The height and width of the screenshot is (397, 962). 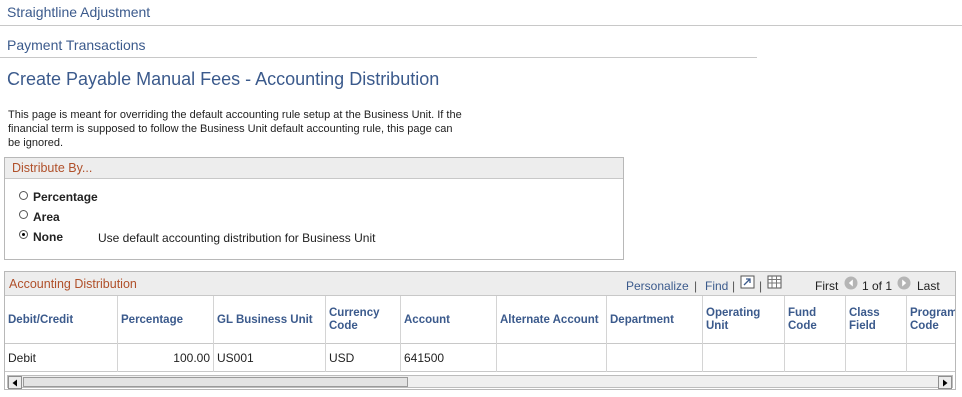 What do you see at coordinates (23, 195) in the screenshot?
I see `percentage-radio` at bounding box center [23, 195].